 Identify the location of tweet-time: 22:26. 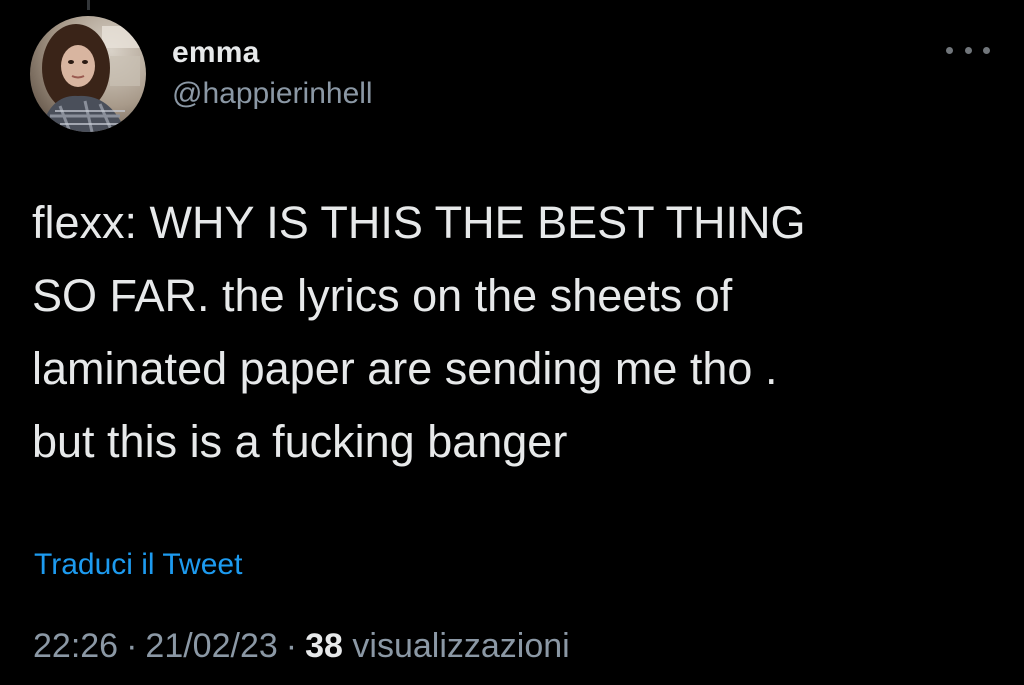
(75, 646).